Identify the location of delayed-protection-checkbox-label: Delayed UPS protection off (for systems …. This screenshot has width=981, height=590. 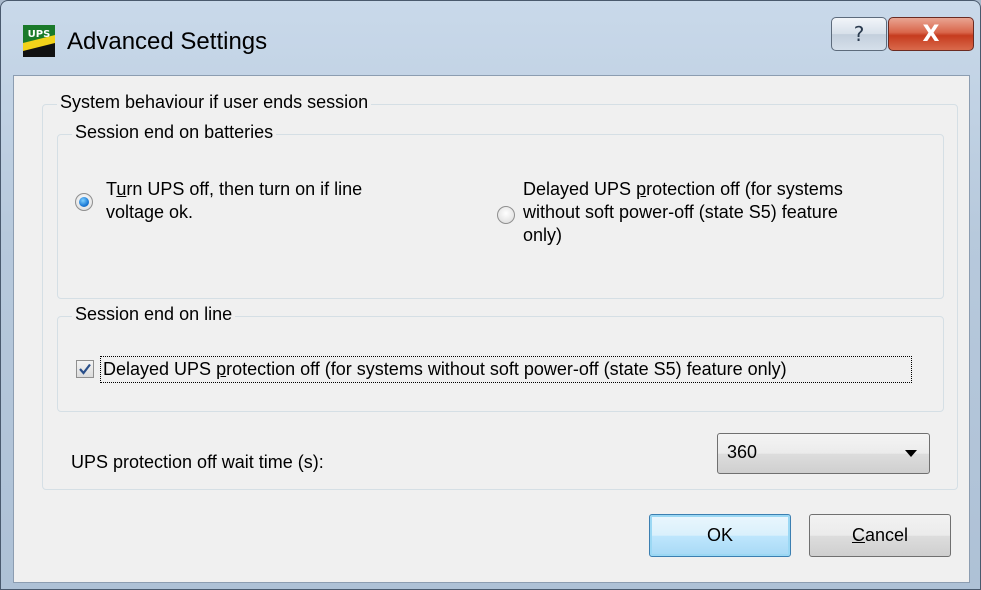
(445, 369).